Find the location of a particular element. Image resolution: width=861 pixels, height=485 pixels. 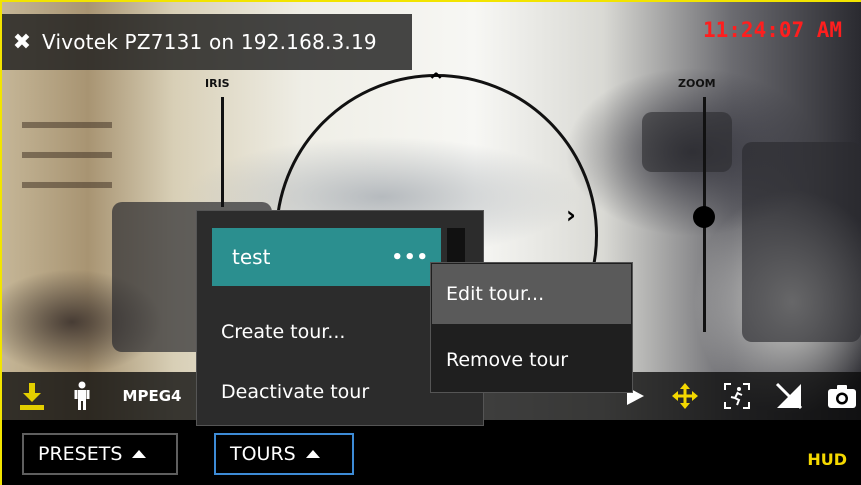

privacy-mask-icon is located at coordinates (789, 396).